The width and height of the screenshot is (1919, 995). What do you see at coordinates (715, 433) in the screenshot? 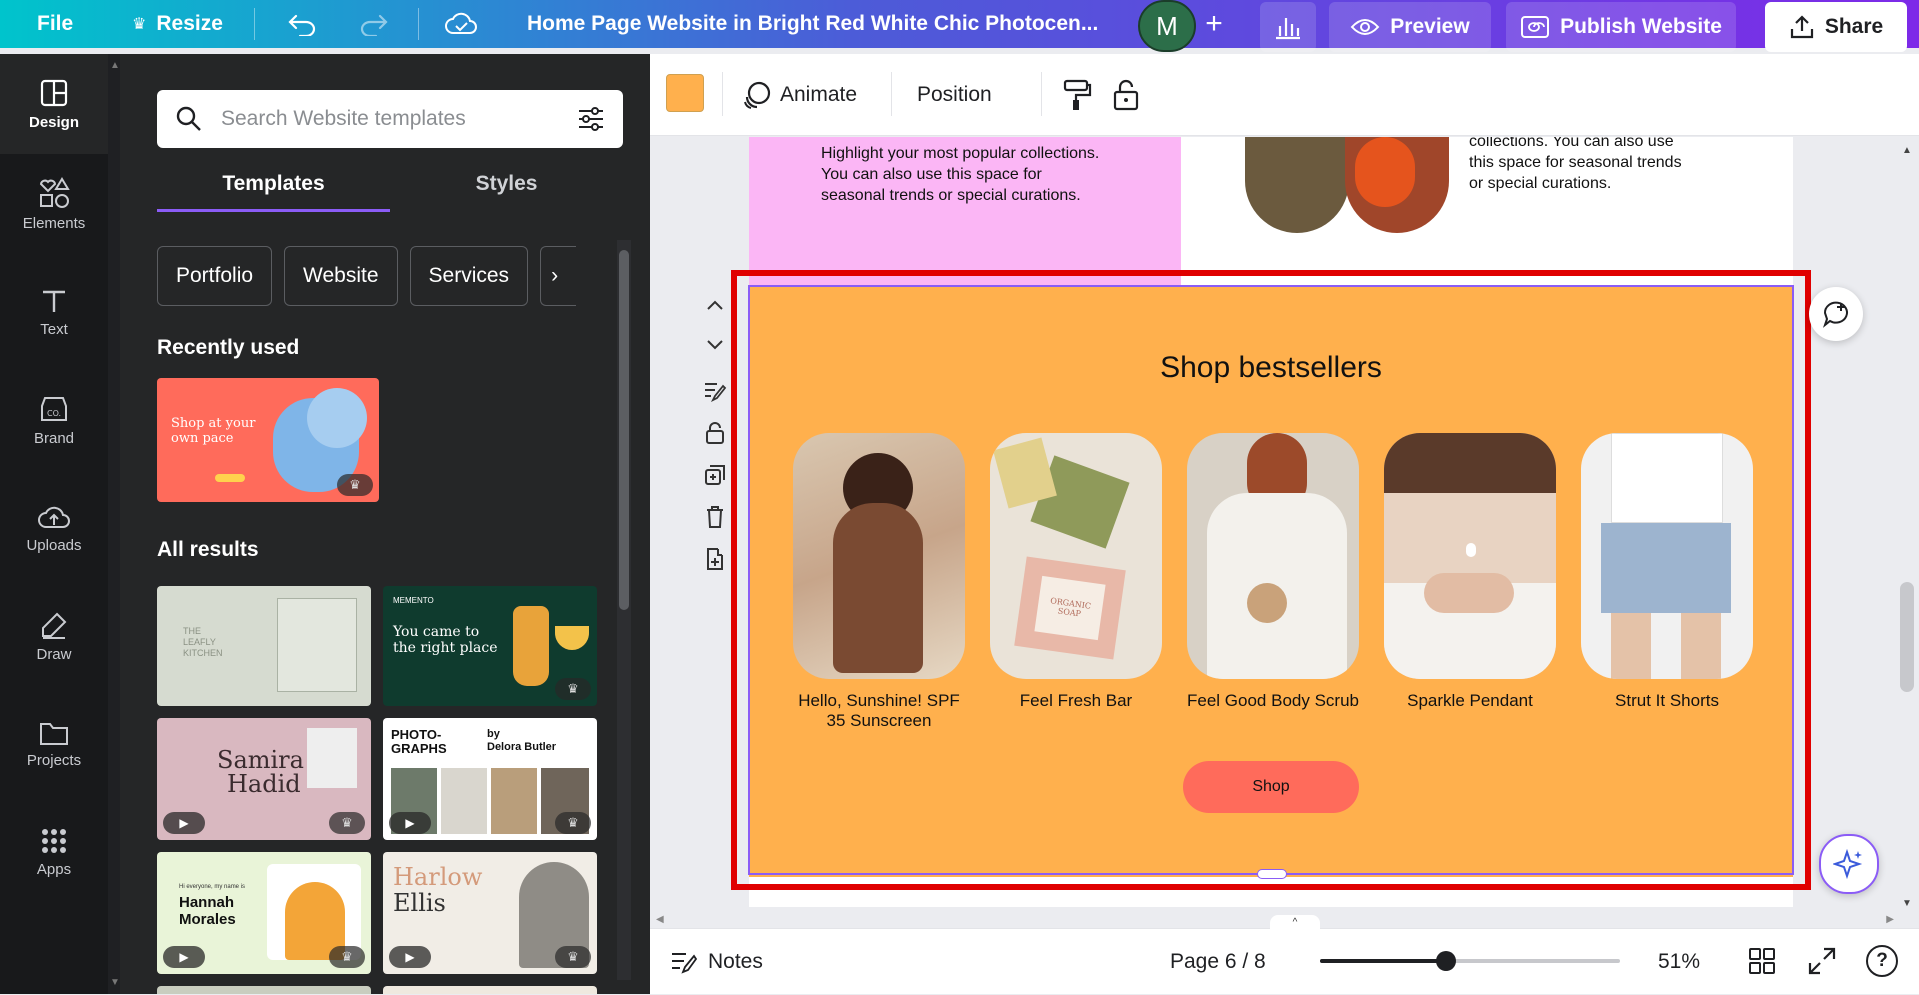
I see `lock-page-button` at bounding box center [715, 433].